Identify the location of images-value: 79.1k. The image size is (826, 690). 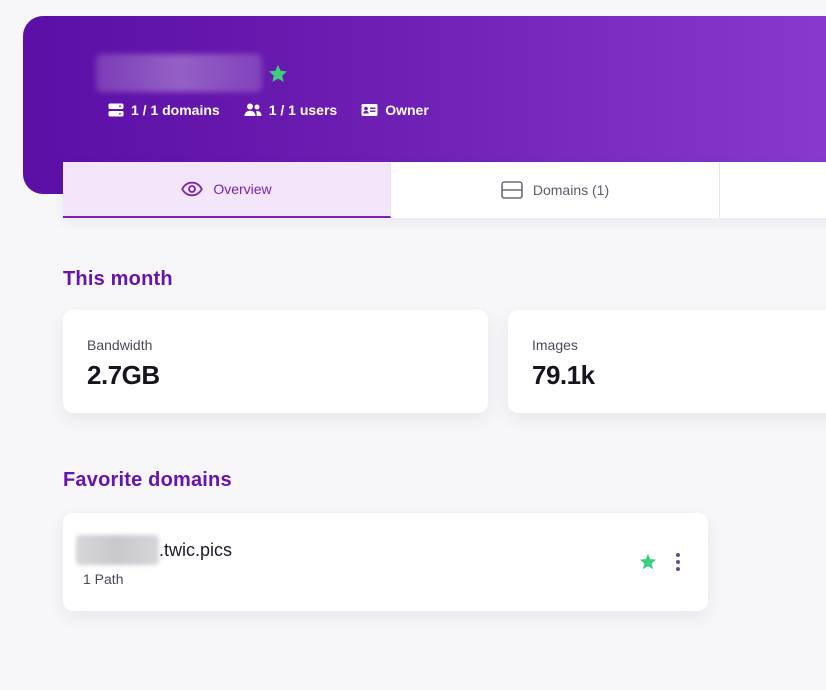
(563, 375).